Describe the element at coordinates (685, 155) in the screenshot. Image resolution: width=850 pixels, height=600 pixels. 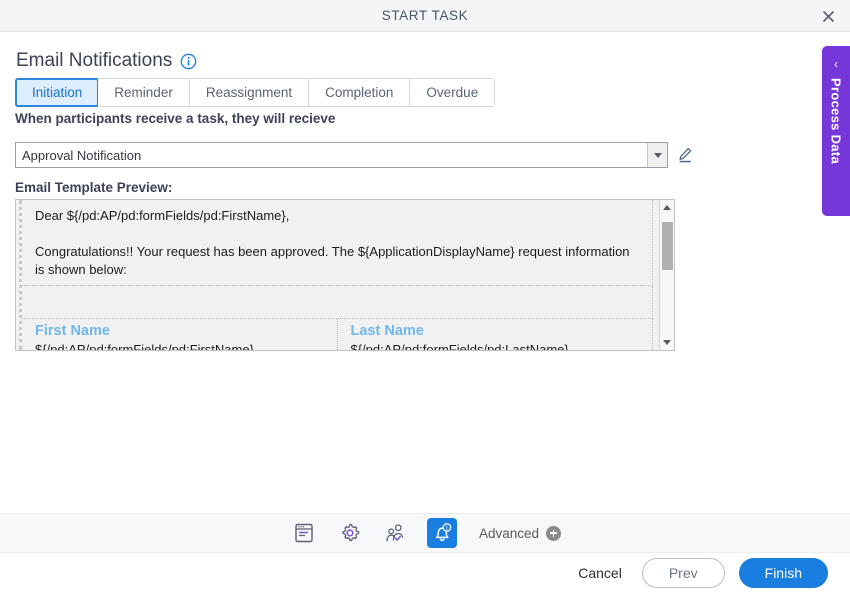
I see `pencil-icon` at that location.